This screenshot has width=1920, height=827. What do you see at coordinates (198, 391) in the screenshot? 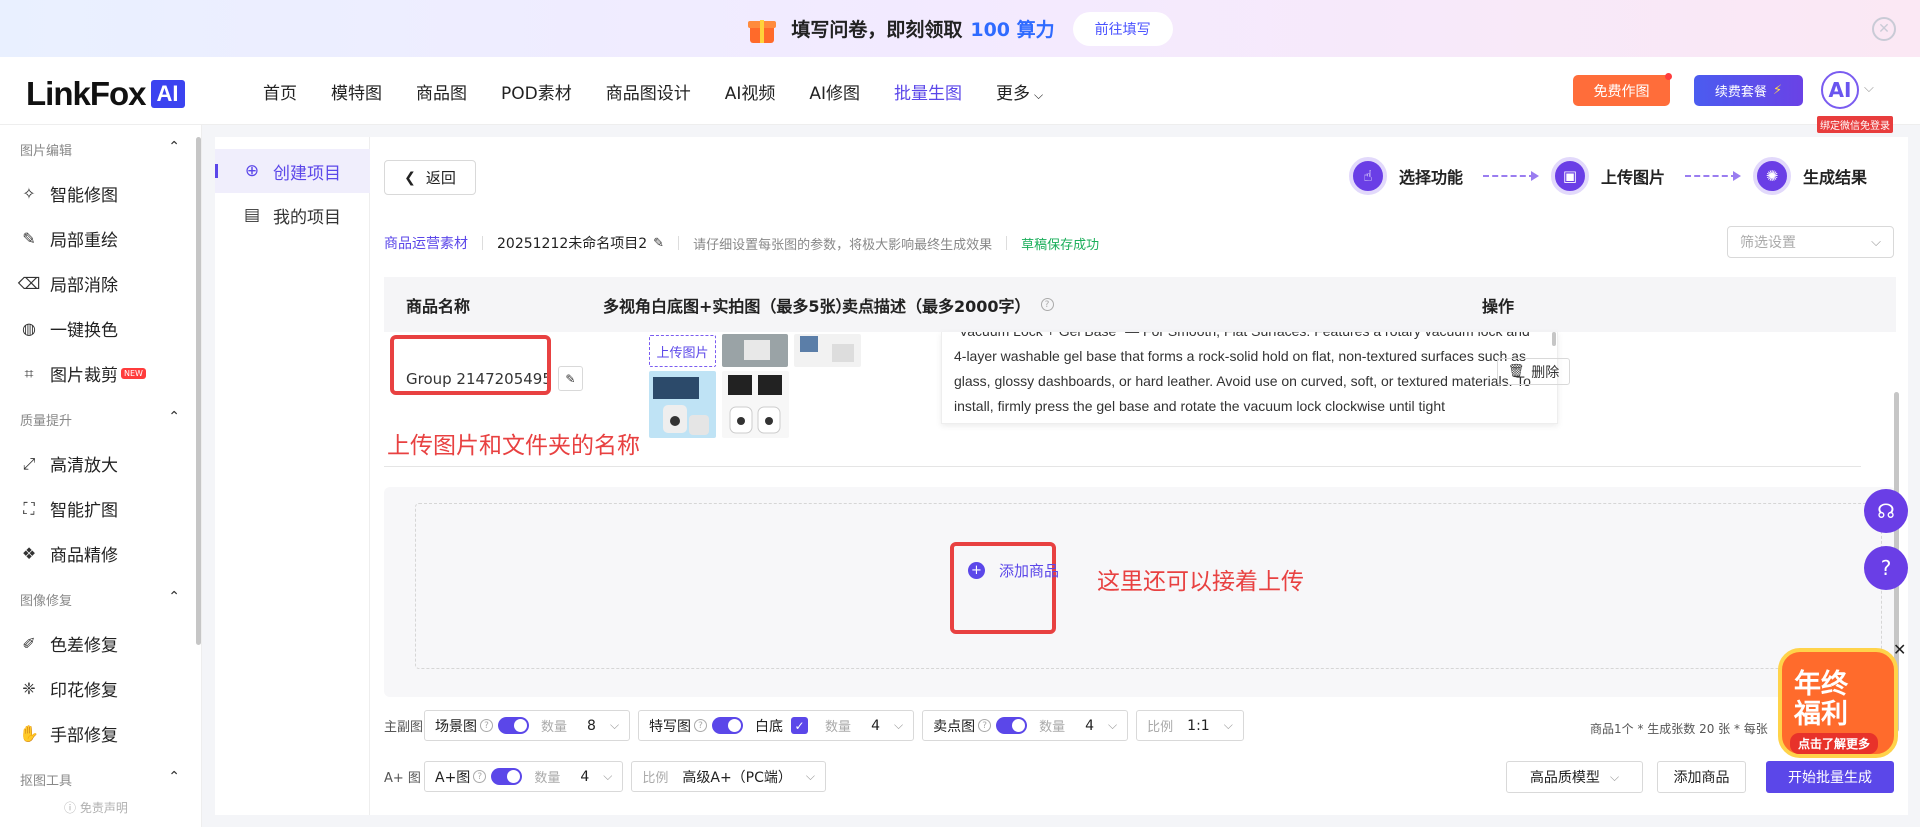
I see `sidebar-scrollbar` at bounding box center [198, 391].